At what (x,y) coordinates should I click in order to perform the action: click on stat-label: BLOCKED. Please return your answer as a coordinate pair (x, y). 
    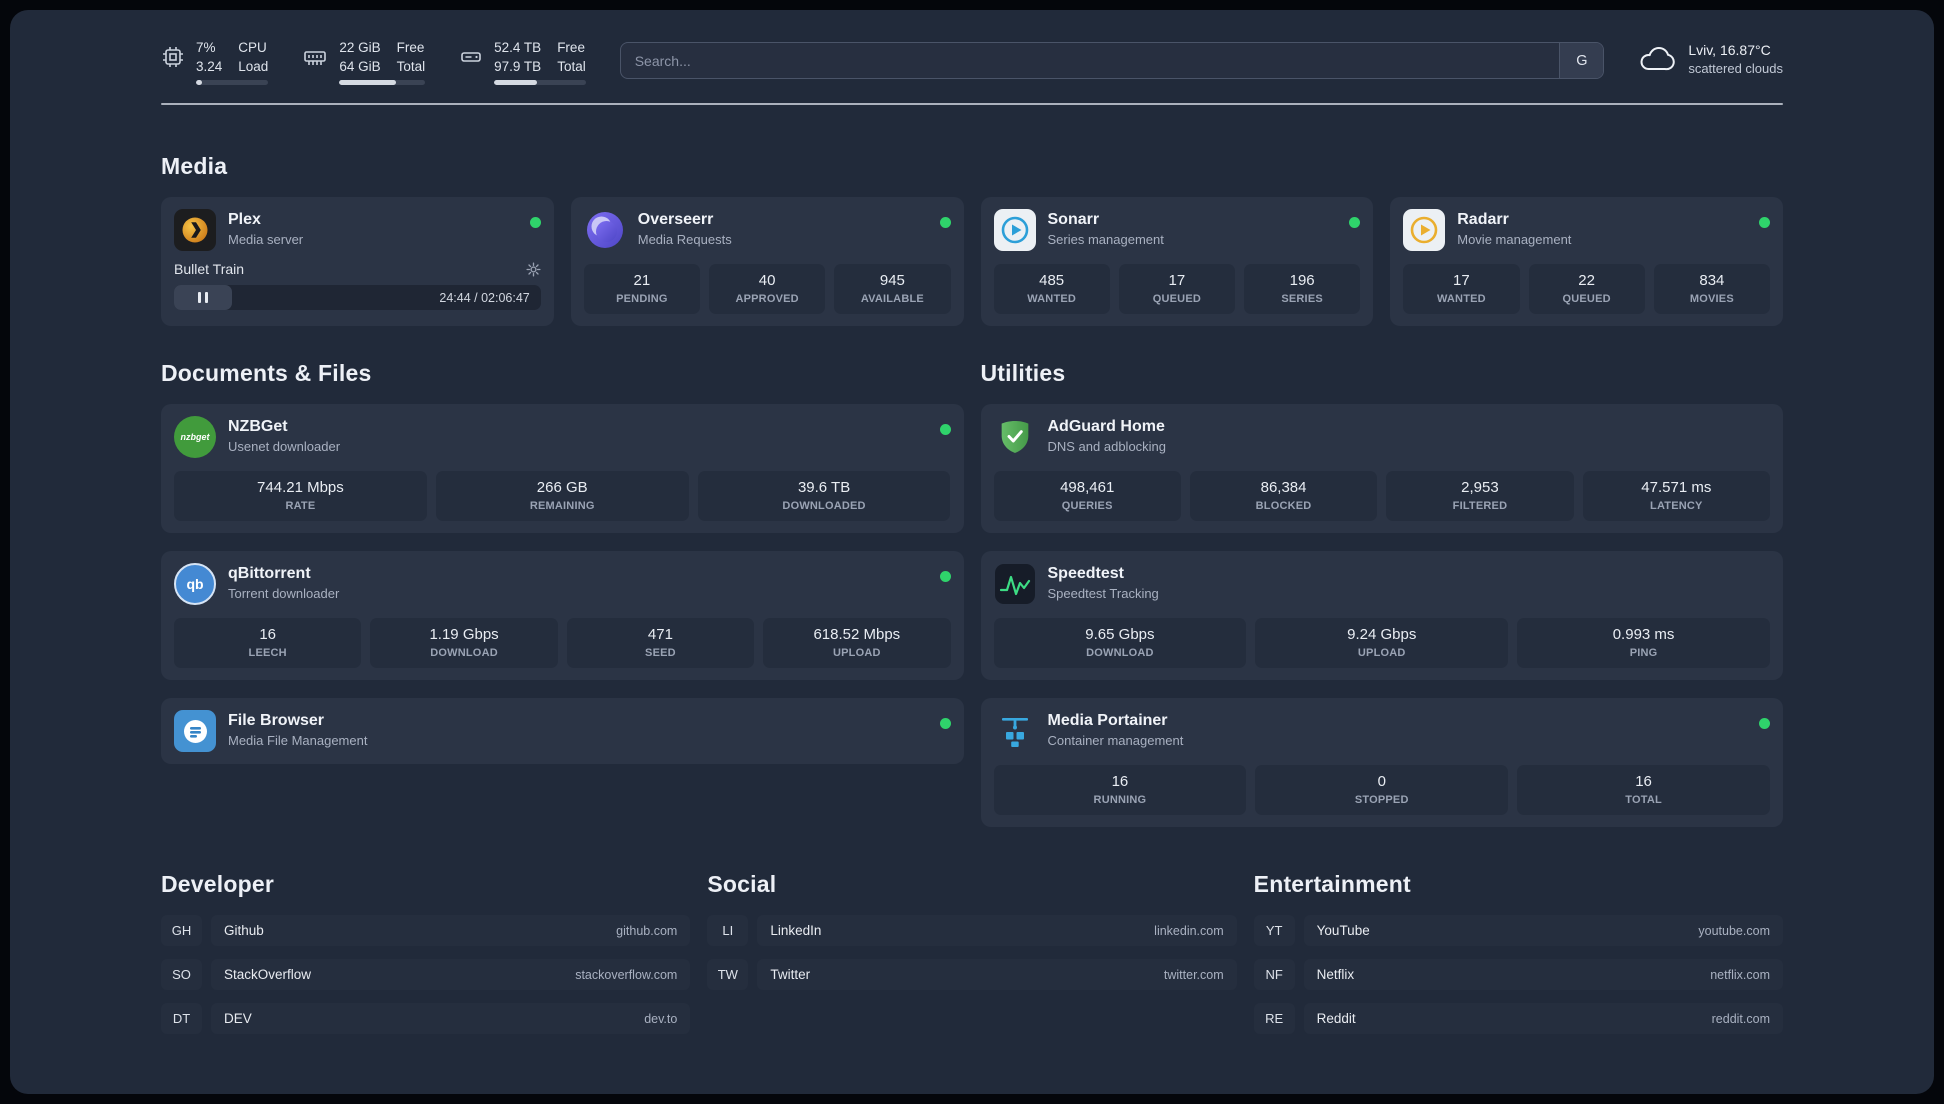
    Looking at the image, I should click on (1283, 506).